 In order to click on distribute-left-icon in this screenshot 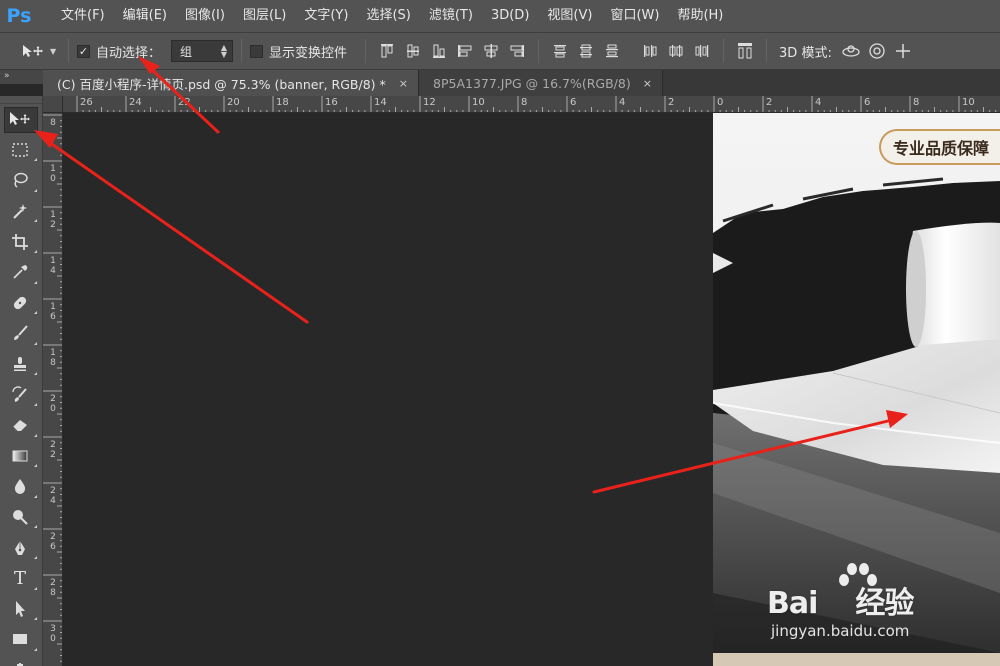, I will do `click(650, 51)`.